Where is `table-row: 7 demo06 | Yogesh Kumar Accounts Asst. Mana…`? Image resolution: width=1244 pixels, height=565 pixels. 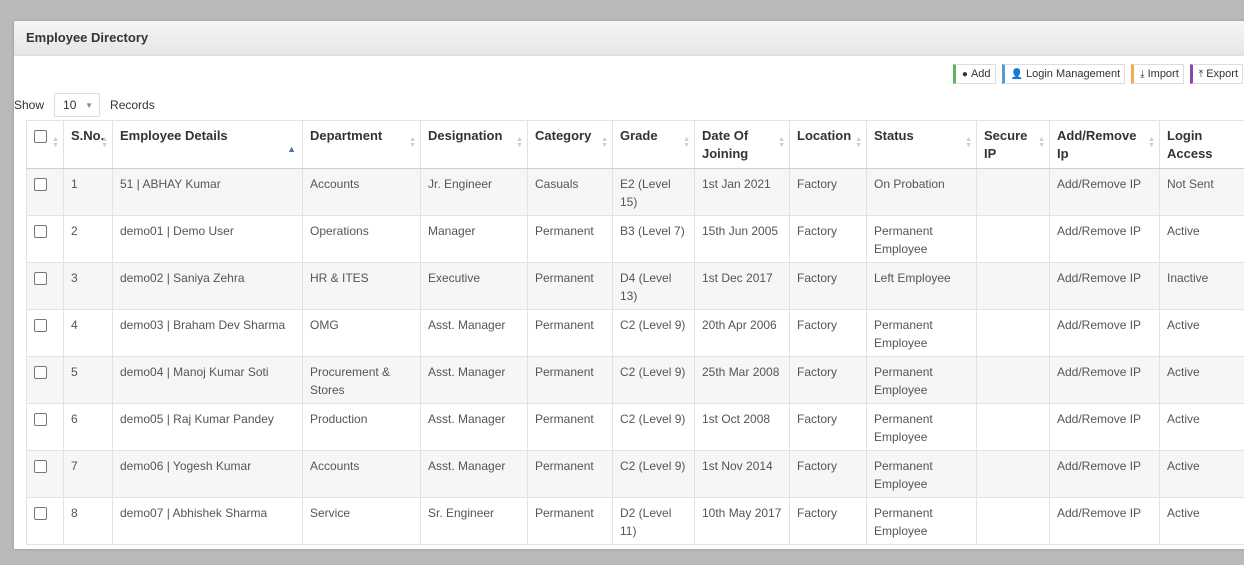
table-row: 7 demo06 | Yogesh Kumar Accounts Asst. Mana… is located at coordinates (635, 474).